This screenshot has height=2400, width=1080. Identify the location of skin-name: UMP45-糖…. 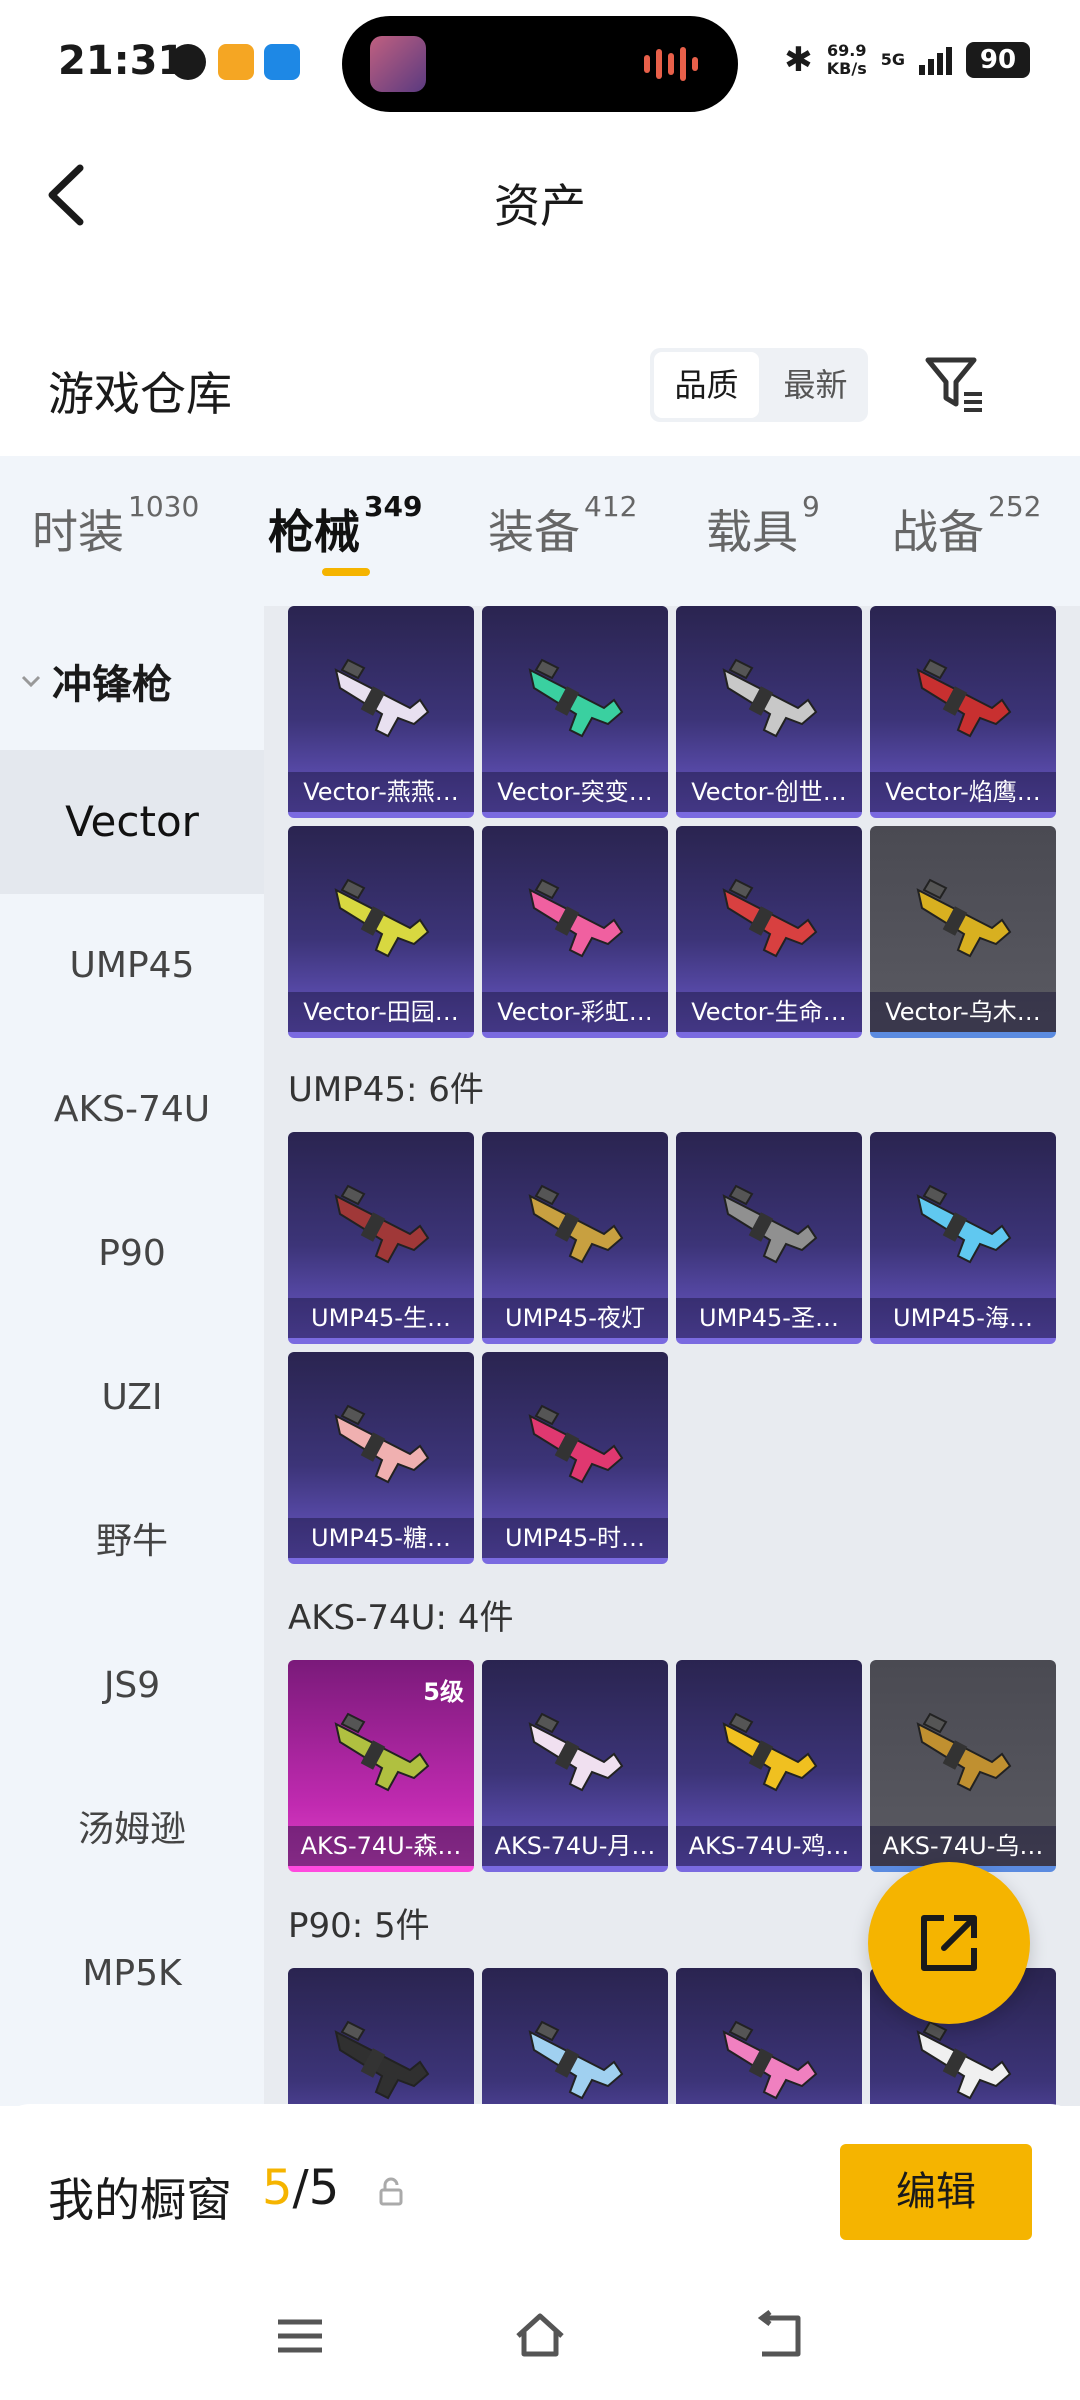
(381, 1538).